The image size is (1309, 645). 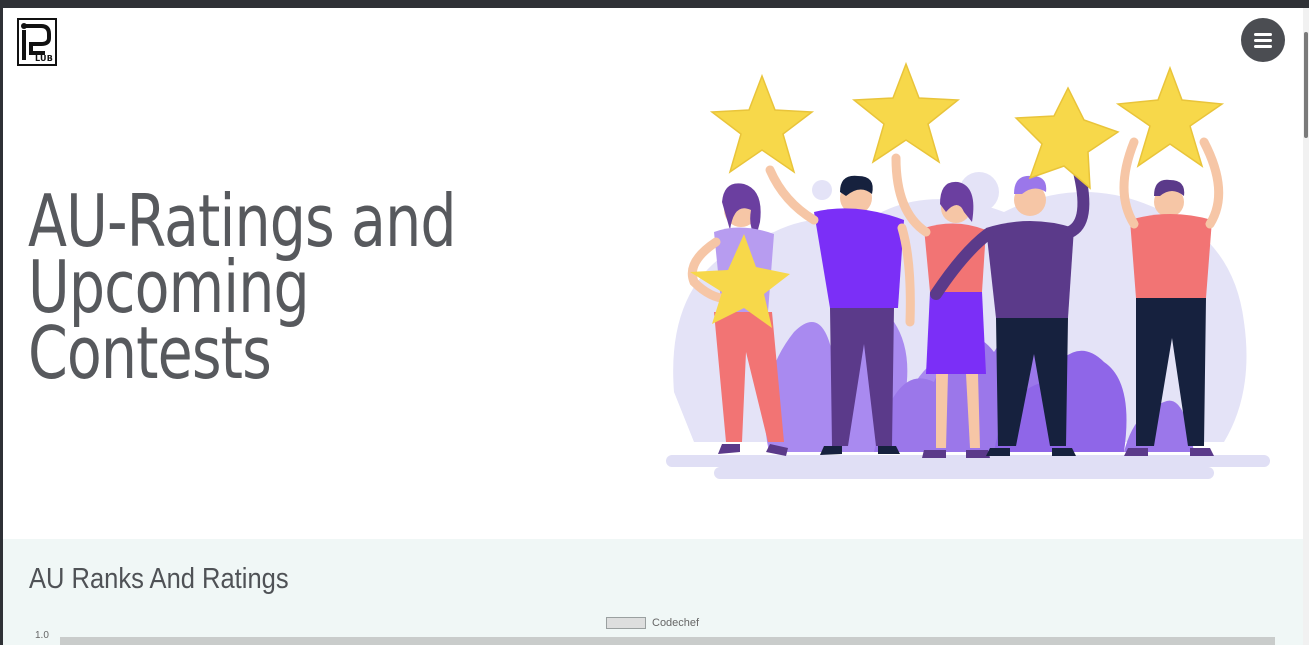 I want to click on menu-button, so click(x=1263, y=40).